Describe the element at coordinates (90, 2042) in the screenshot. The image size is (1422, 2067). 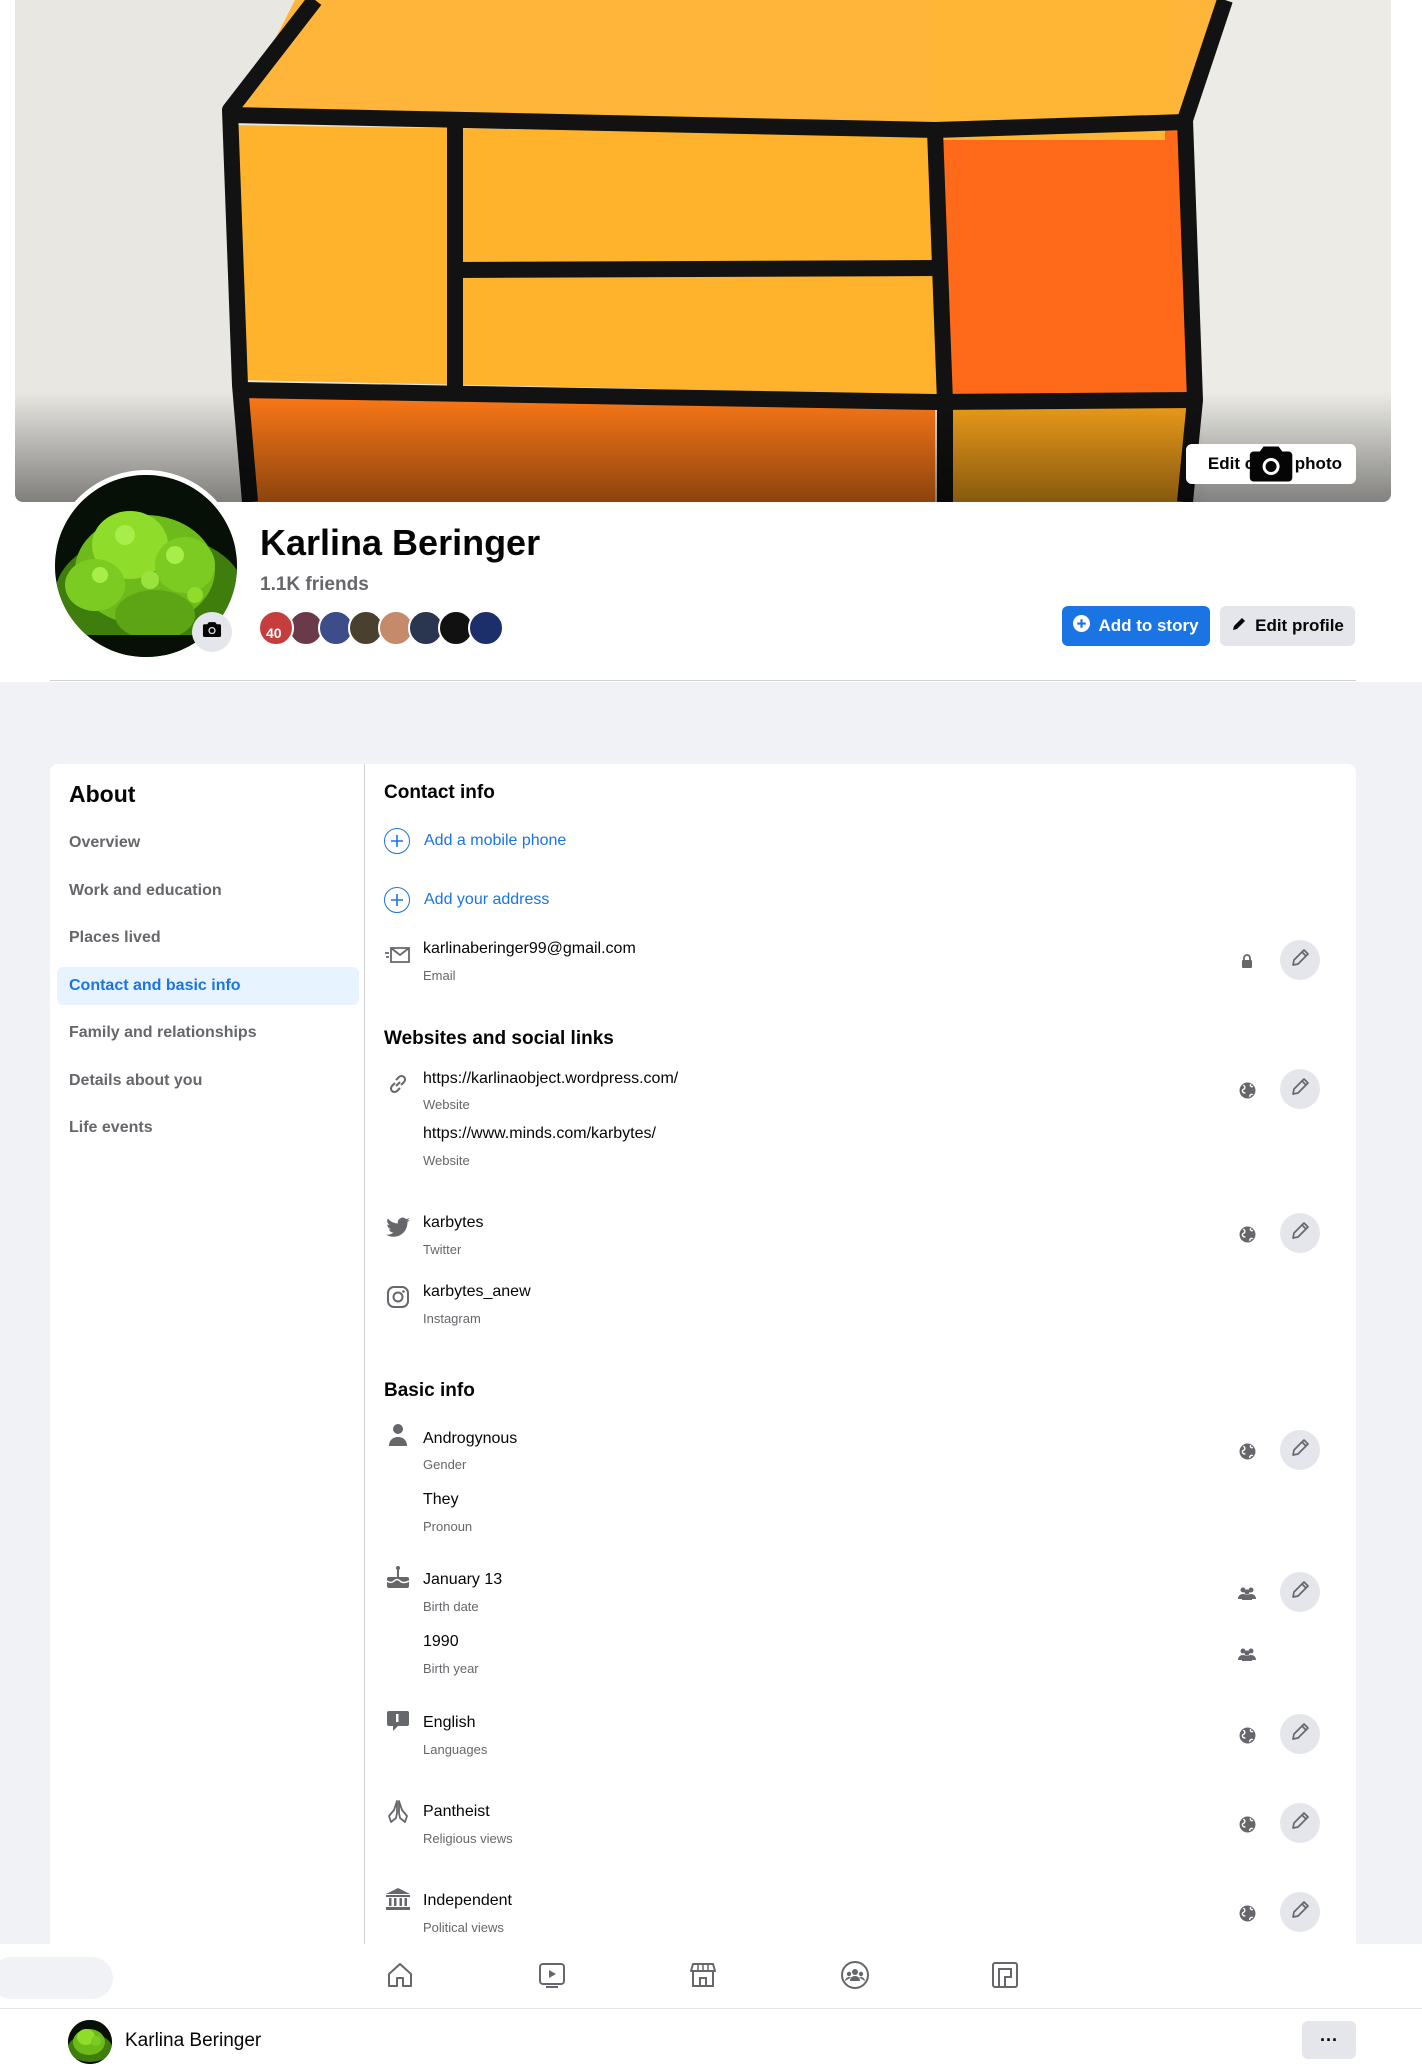
I see `avatar` at that location.